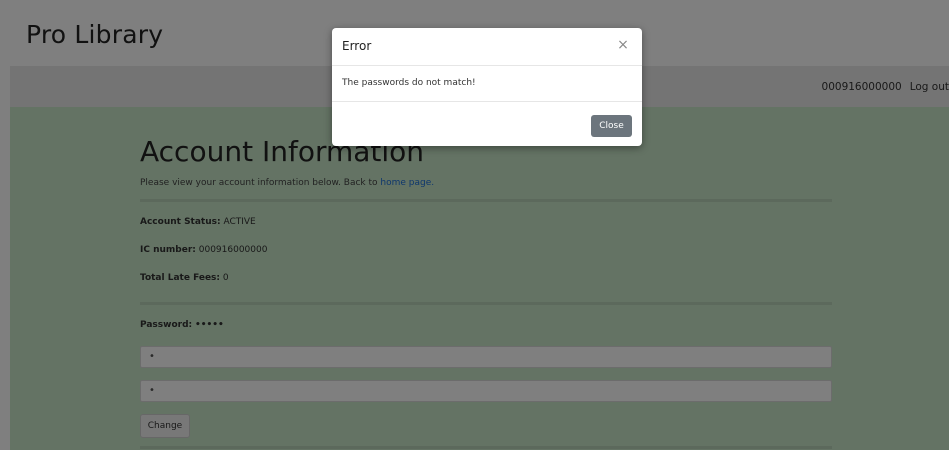 The height and width of the screenshot is (450, 949). I want to click on modal-message: The passwords do not match!, so click(409, 83).